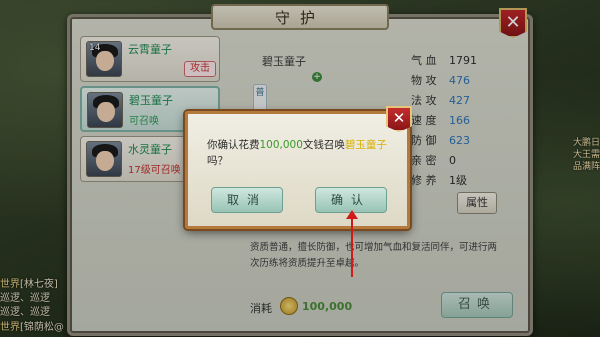 This screenshot has width=600, height=337. What do you see at coordinates (399, 118) in the screenshot?
I see `close-icon: ✕` at bounding box center [399, 118].